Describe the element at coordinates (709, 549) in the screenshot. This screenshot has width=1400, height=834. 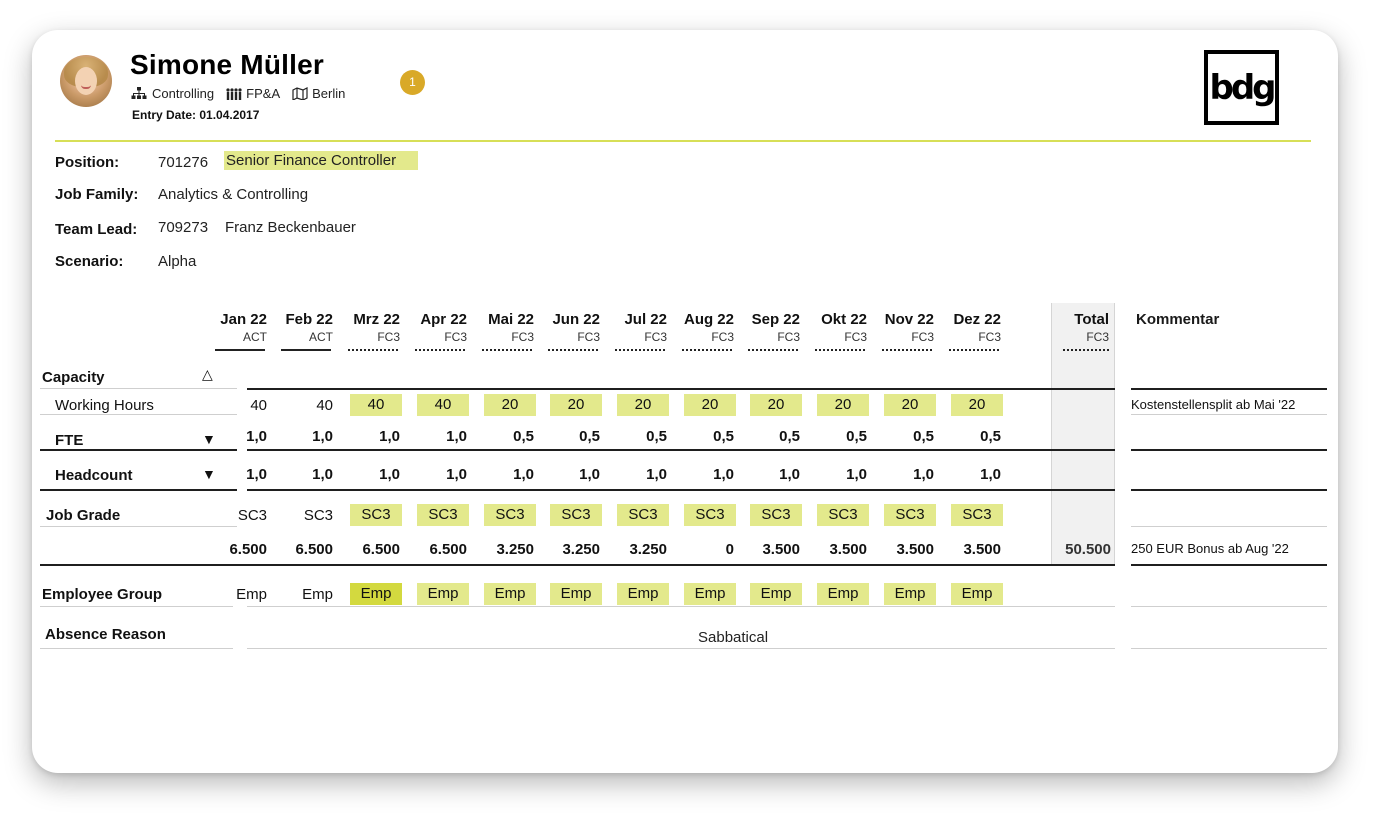
I see `amount-cell: 0` at that location.